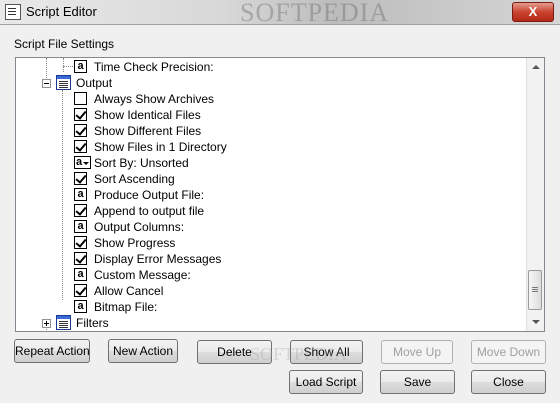 The width and height of the screenshot is (560, 403). What do you see at coordinates (143, 351) in the screenshot?
I see `new-action-button: New Action` at bounding box center [143, 351].